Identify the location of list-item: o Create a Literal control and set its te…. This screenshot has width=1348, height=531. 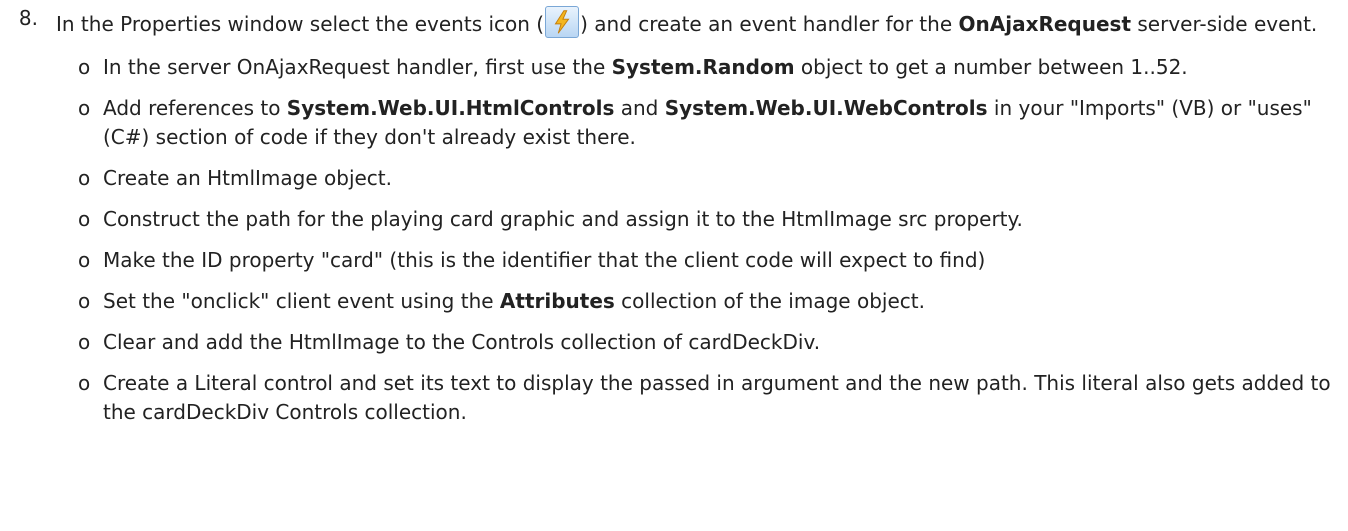
(713, 398).